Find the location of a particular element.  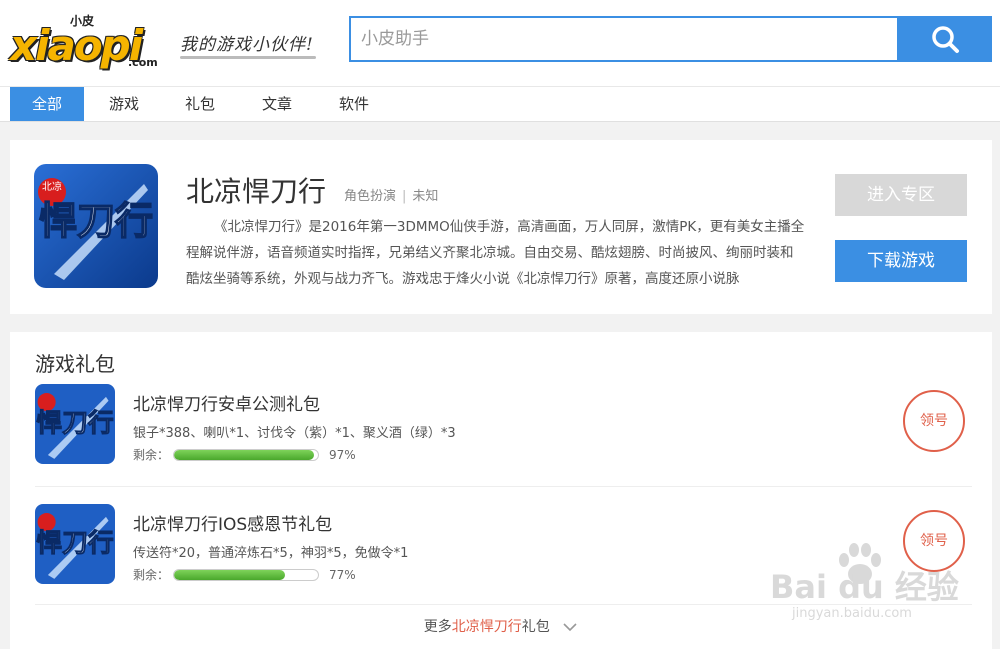

gift-name: 北凉悍刀行安卓公测礼包 is located at coordinates (226, 402).